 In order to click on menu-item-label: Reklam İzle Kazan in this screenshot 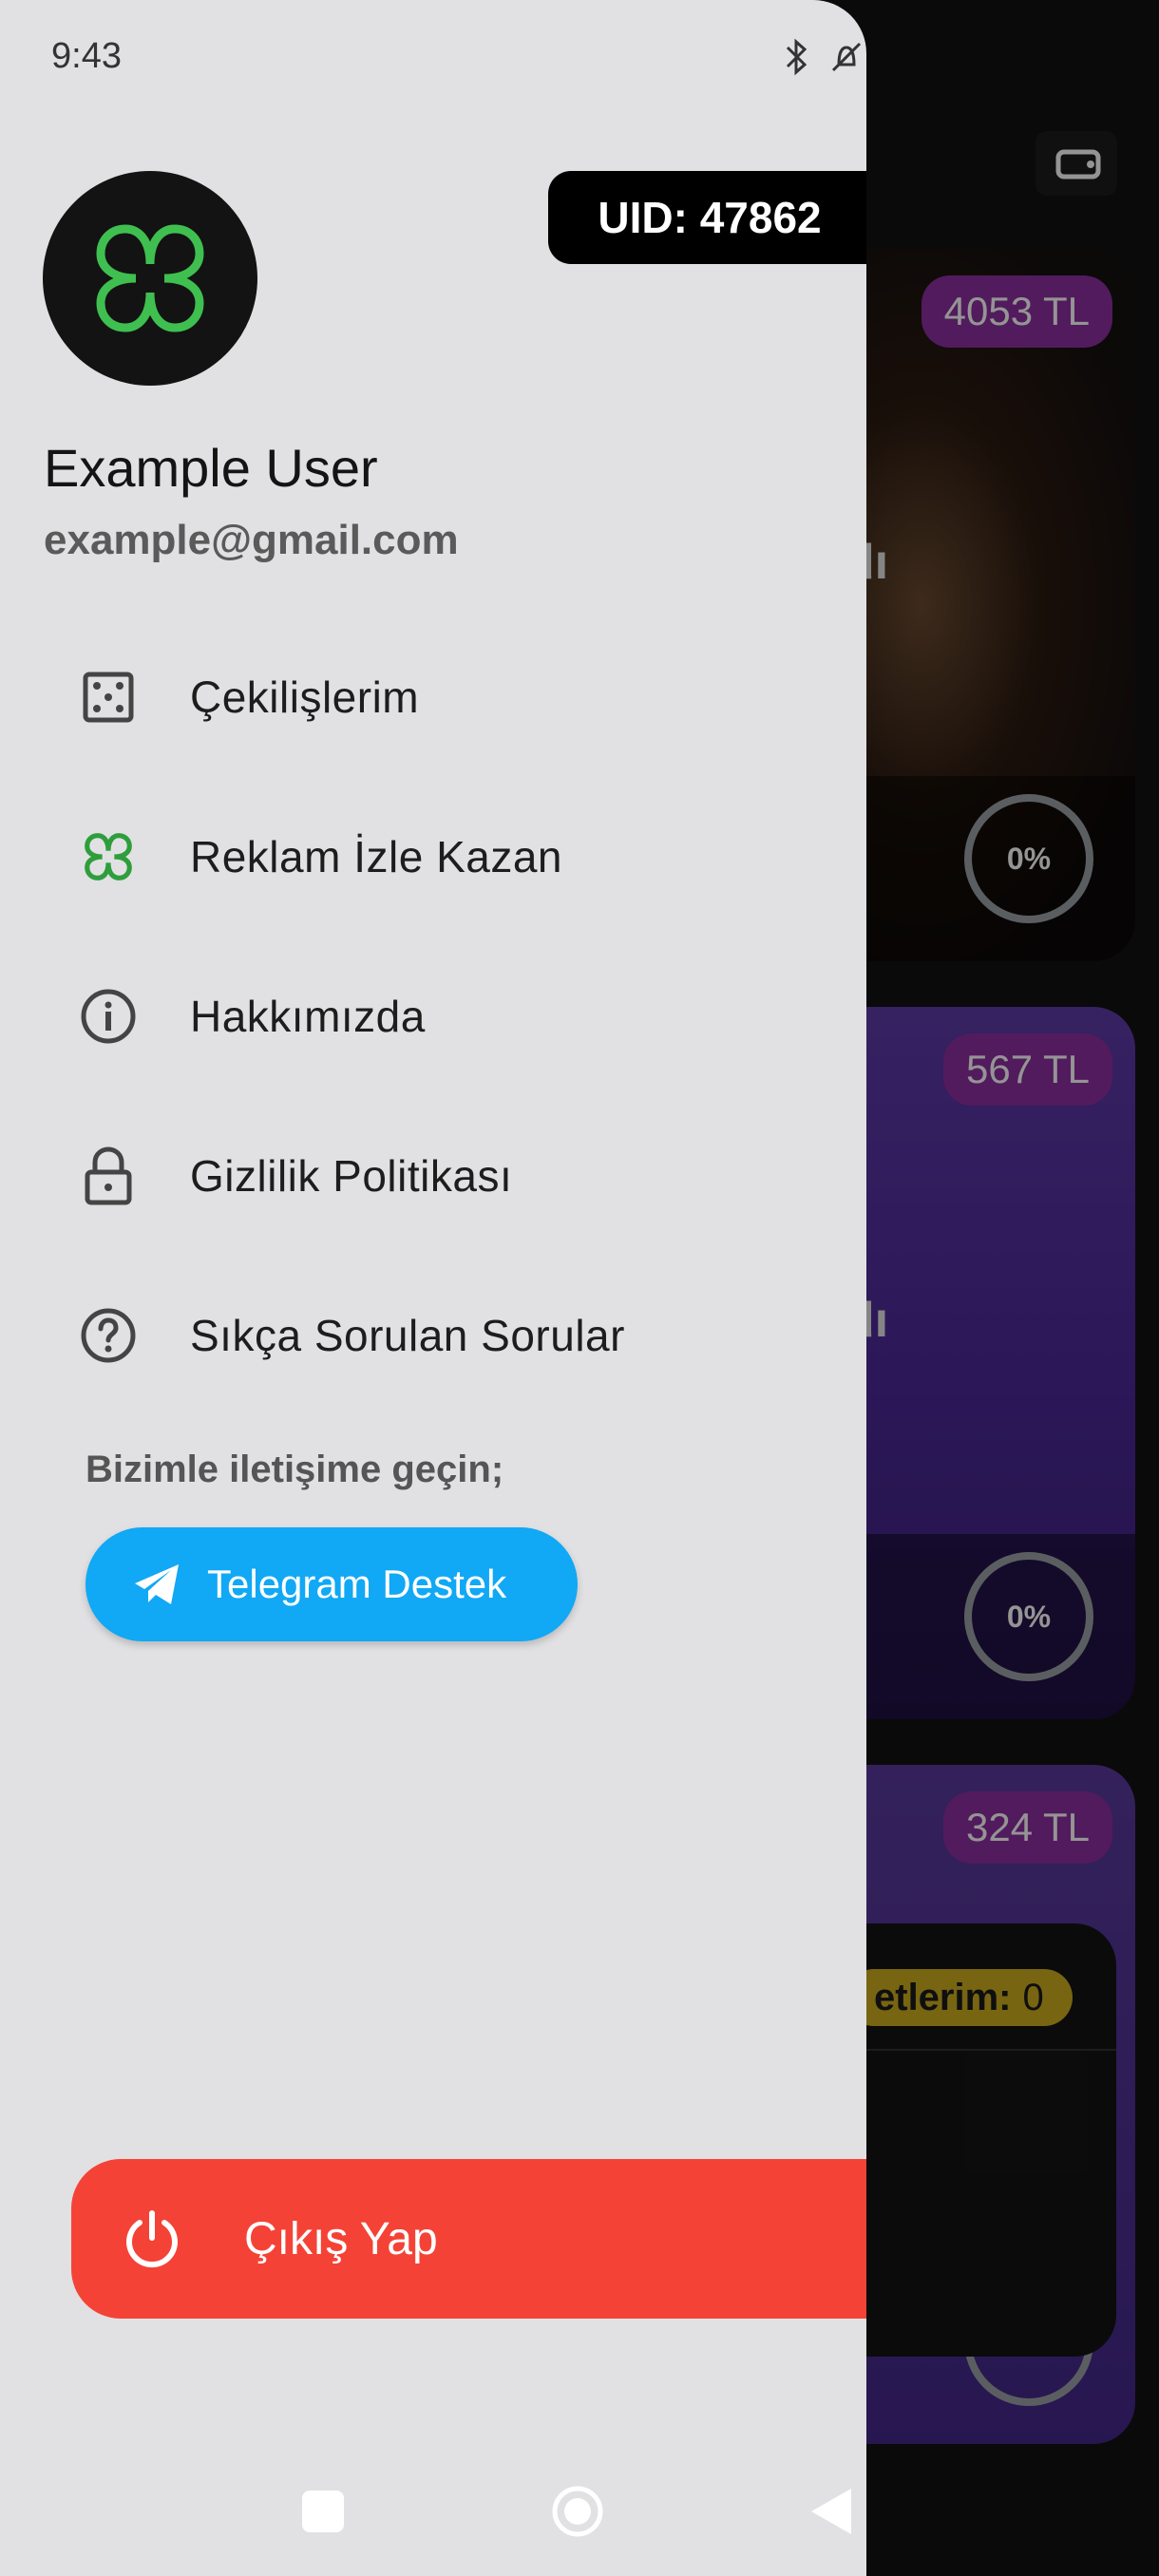, I will do `click(376, 856)`.